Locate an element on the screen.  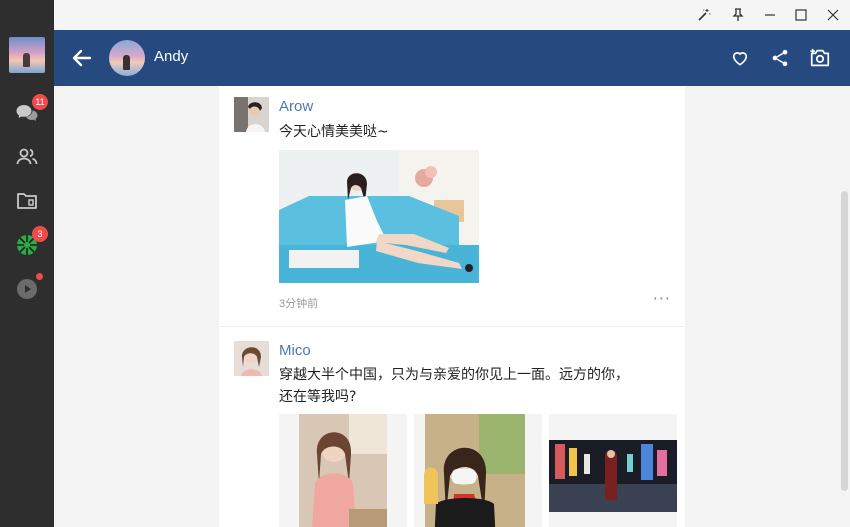
sidebar-item-video is located at coordinates (28, 287).